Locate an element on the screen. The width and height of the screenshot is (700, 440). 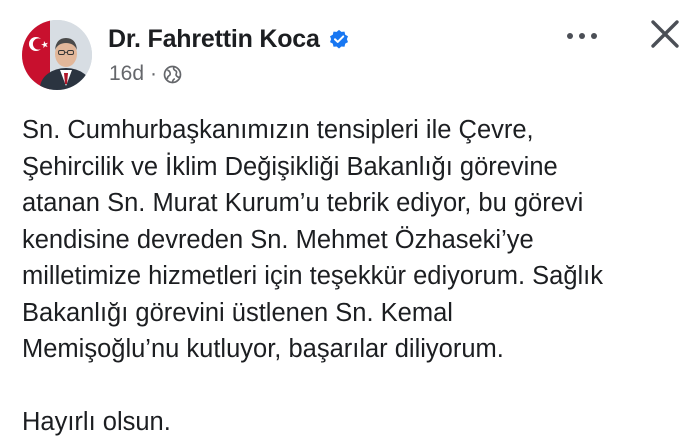
avatar-photo is located at coordinates (57, 55).